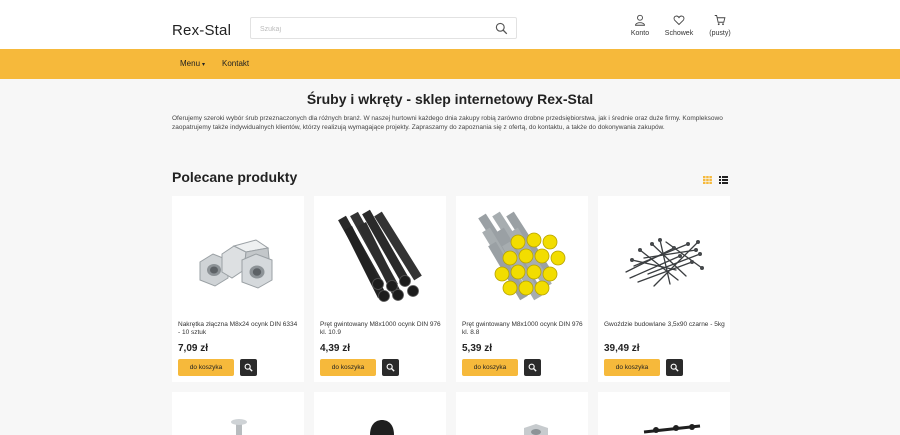 Image resolution: width=900 pixels, height=435 pixels. I want to click on nav-contact: Kontakt, so click(235, 63).